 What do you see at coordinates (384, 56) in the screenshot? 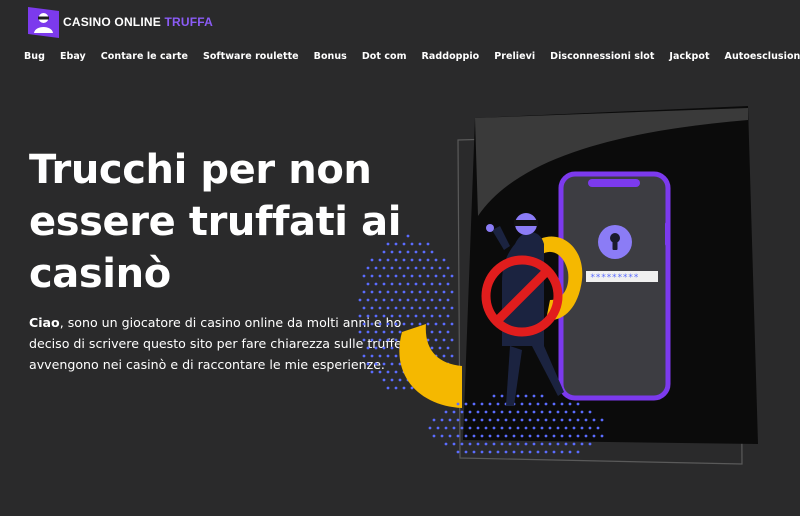
I see `nav-item-dot-com: Dot com` at bounding box center [384, 56].